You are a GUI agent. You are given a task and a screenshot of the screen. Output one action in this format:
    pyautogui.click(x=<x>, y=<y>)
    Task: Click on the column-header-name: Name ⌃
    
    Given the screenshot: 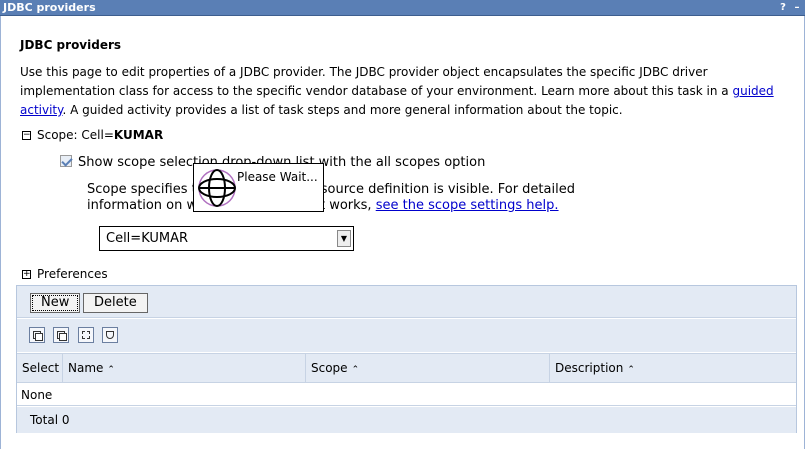 What is the action you would take?
    pyautogui.click(x=184, y=368)
    